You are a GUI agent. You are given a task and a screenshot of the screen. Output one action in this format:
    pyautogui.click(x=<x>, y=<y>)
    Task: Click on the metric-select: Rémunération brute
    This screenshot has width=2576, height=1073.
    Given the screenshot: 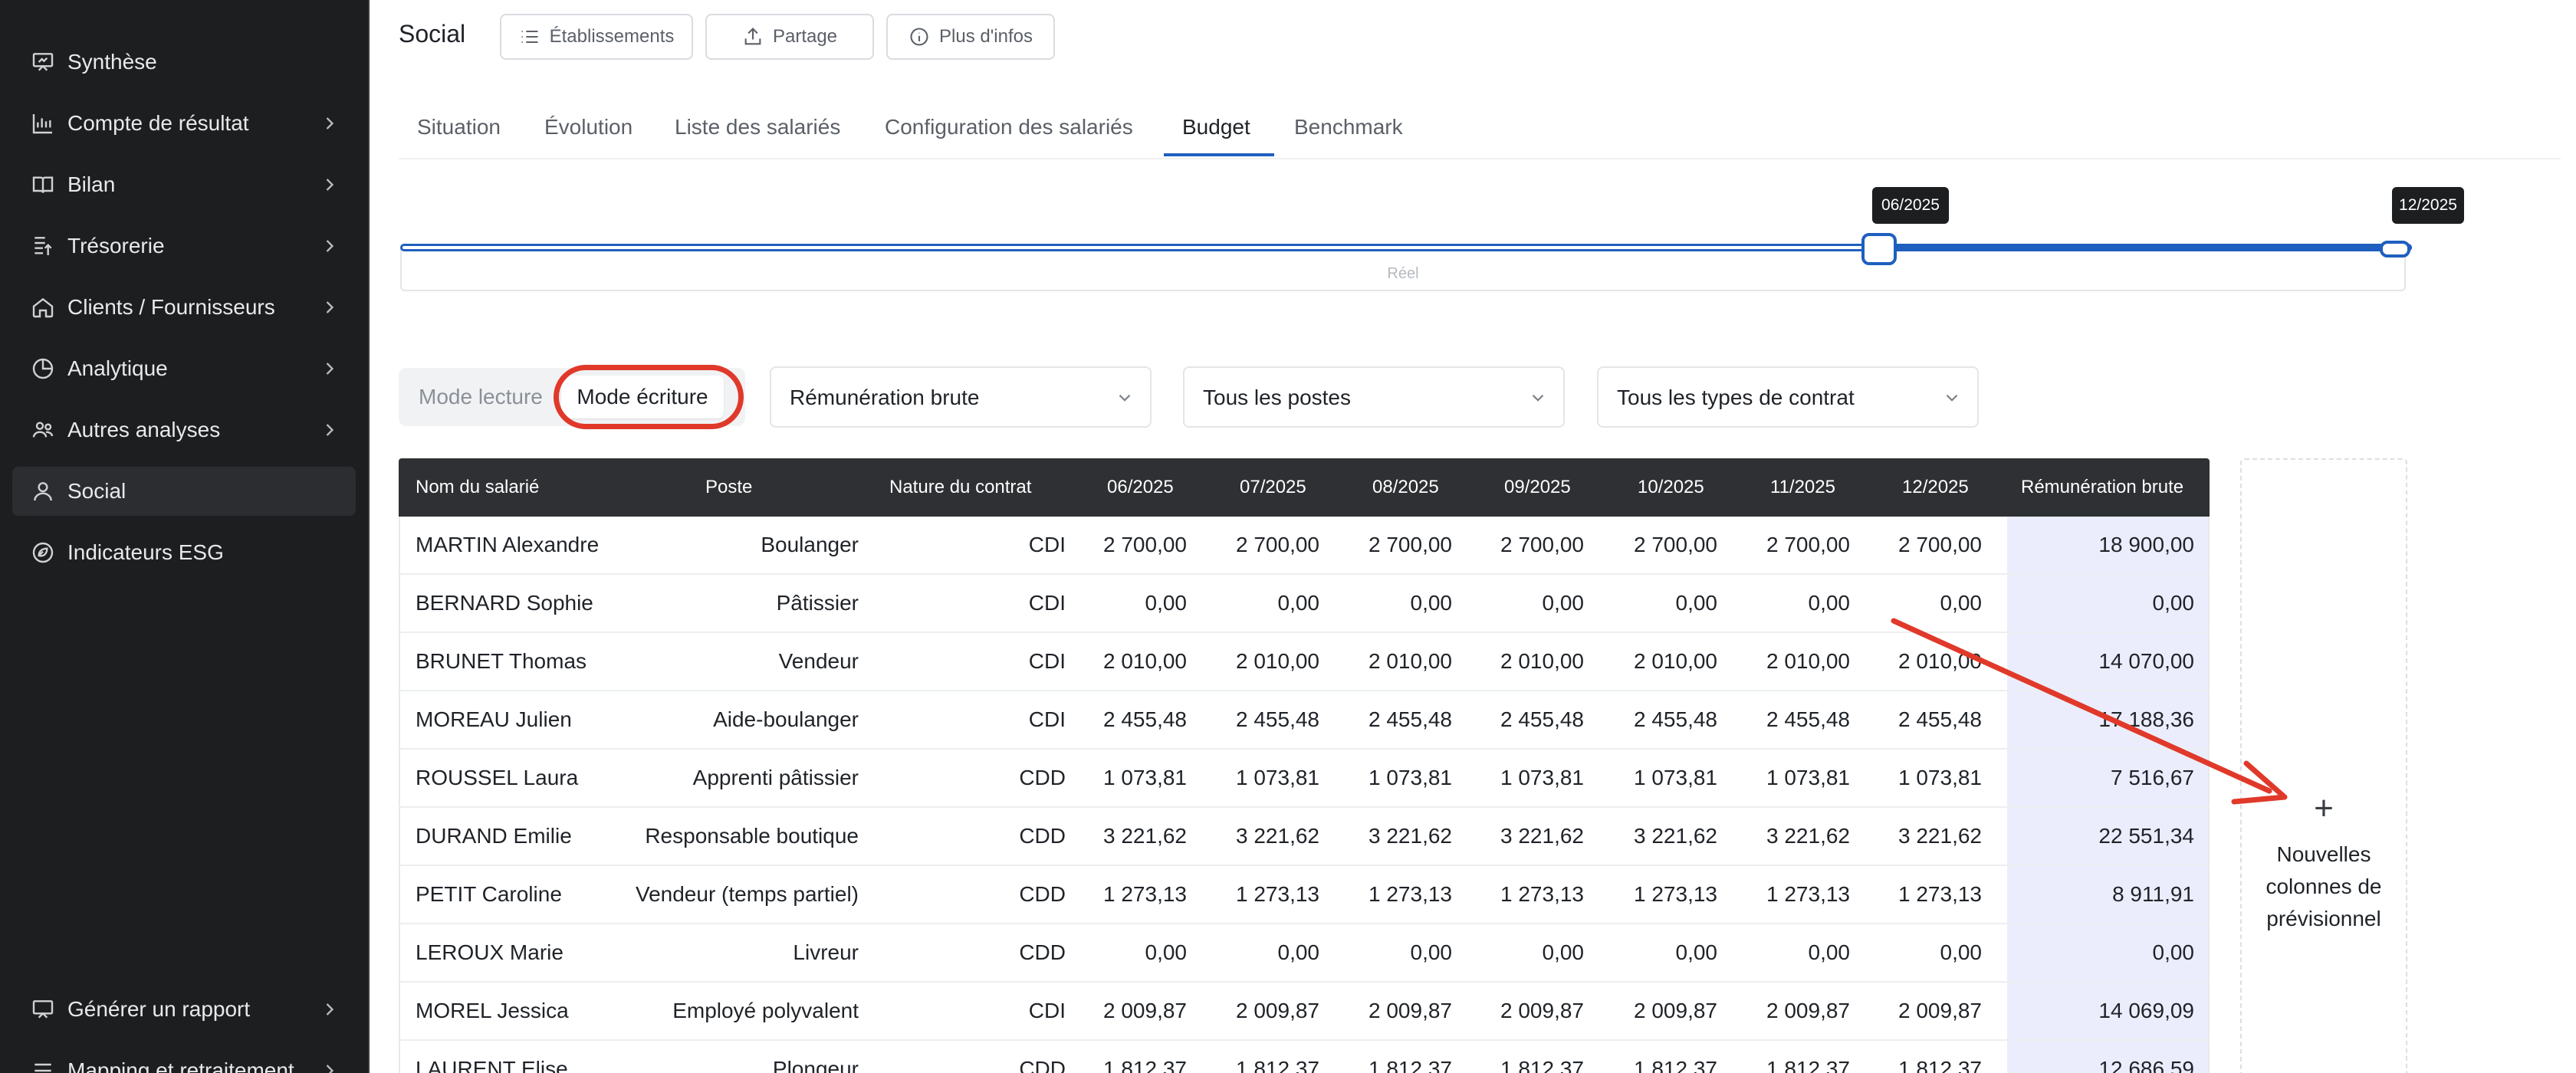 What is the action you would take?
    pyautogui.click(x=961, y=397)
    